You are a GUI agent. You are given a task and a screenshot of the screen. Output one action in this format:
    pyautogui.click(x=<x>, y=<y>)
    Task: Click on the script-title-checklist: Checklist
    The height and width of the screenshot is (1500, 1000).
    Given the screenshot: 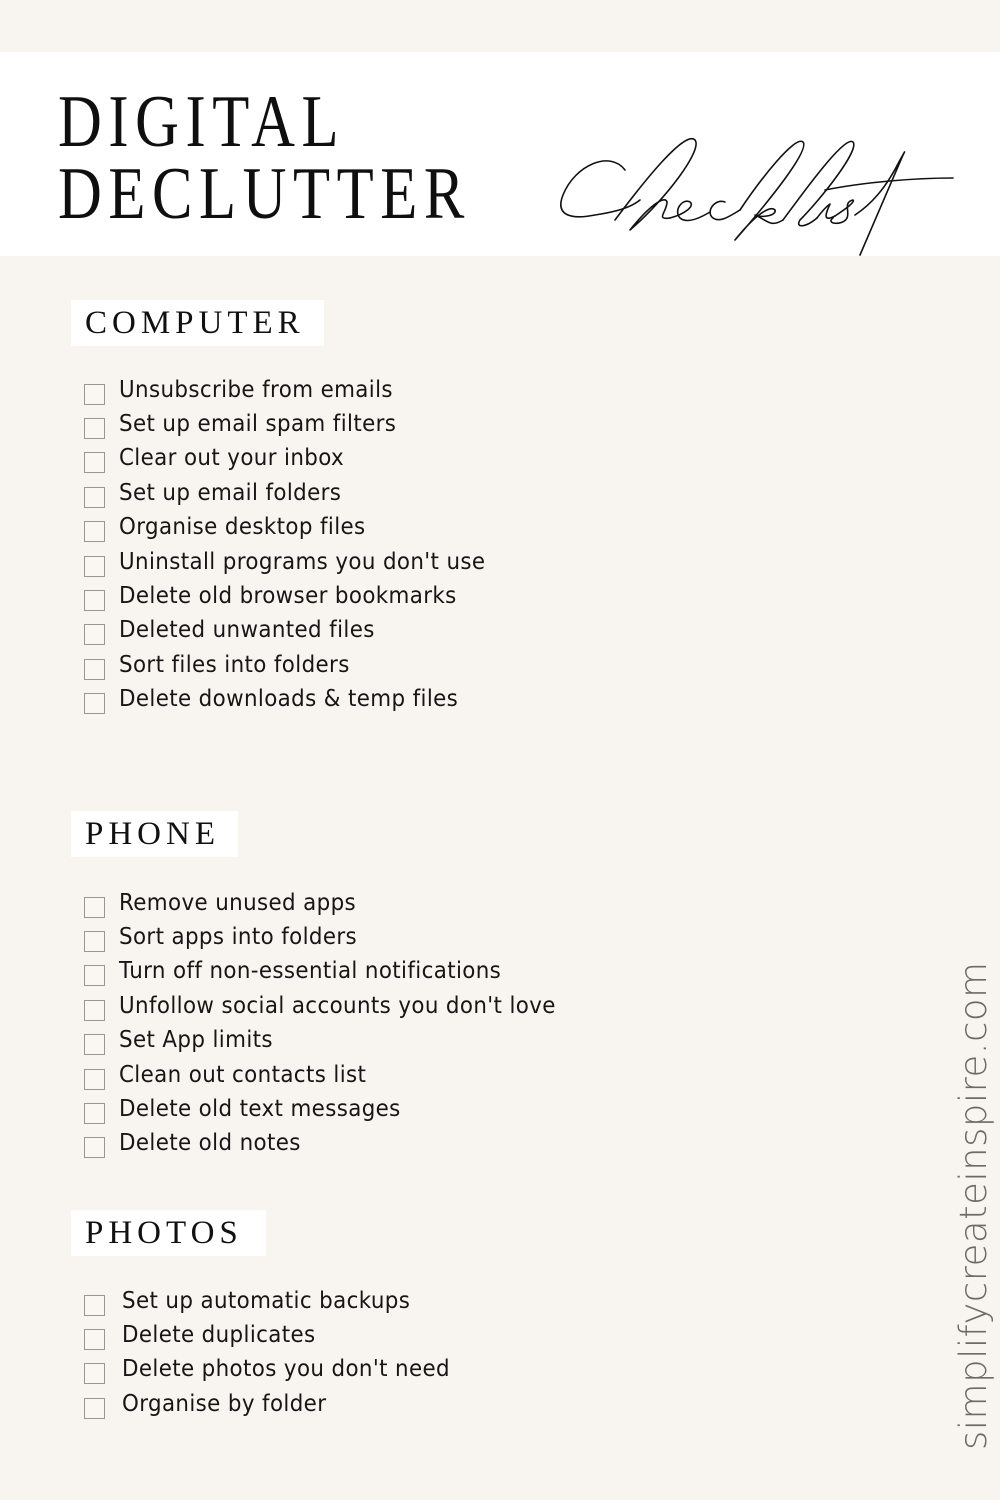 What is the action you would take?
    pyautogui.click(x=755, y=188)
    